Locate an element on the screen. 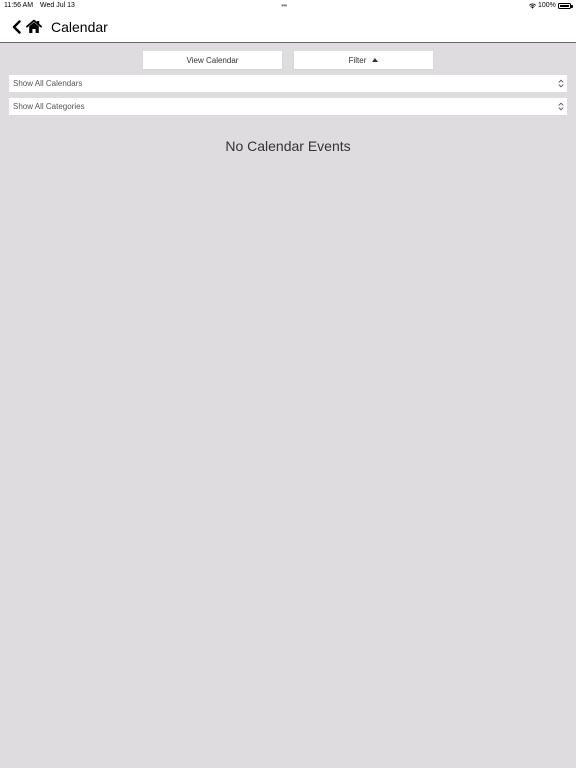 Image resolution: width=576 pixels, height=768 pixels. caret-up-icon is located at coordinates (375, 60).